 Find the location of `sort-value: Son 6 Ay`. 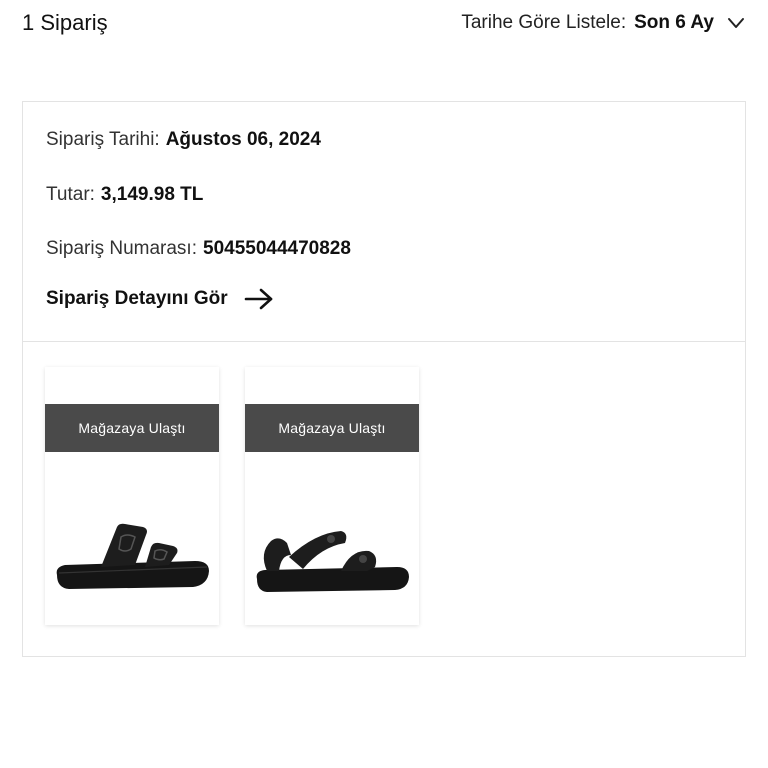

sort-value: Son 6 Ay is located at coordinates (674, 22).